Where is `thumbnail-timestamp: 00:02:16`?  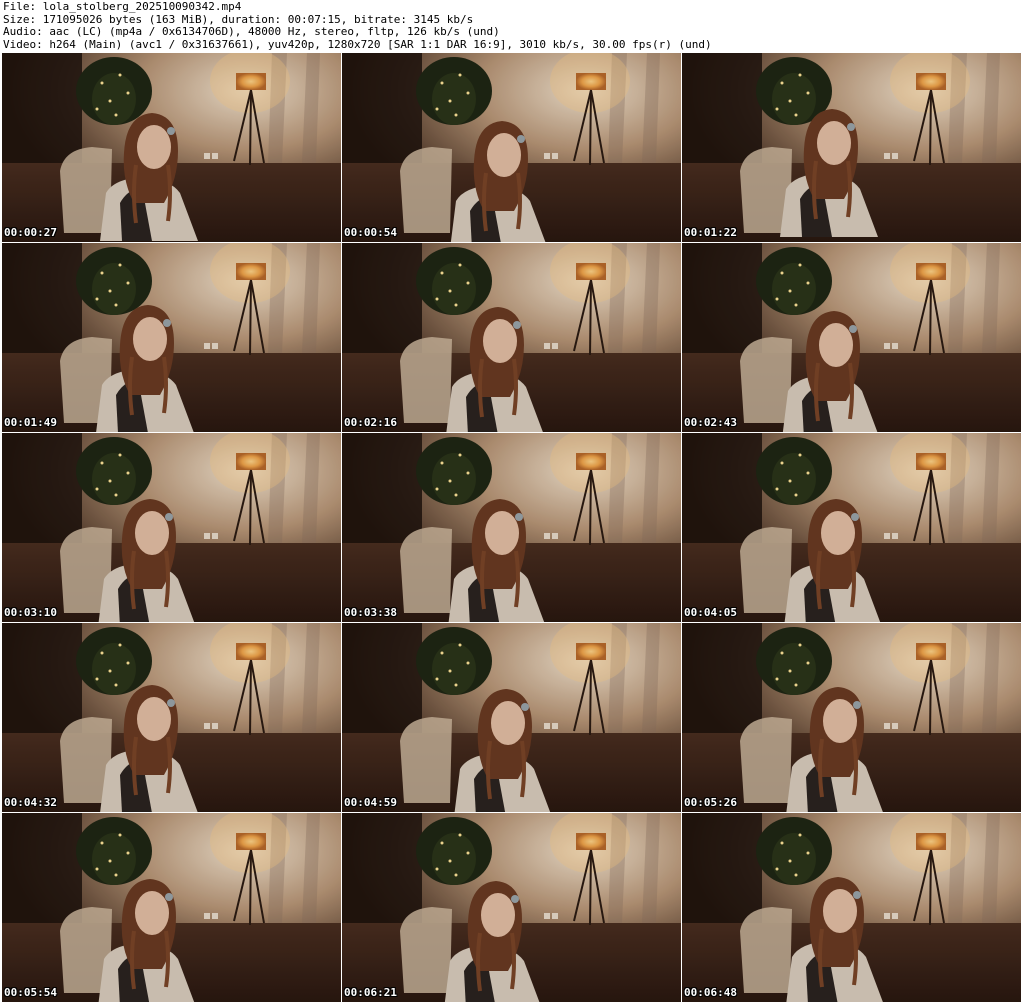 thumbnail-timestamp: 00:02:16 is located at coordinates (370, 422).